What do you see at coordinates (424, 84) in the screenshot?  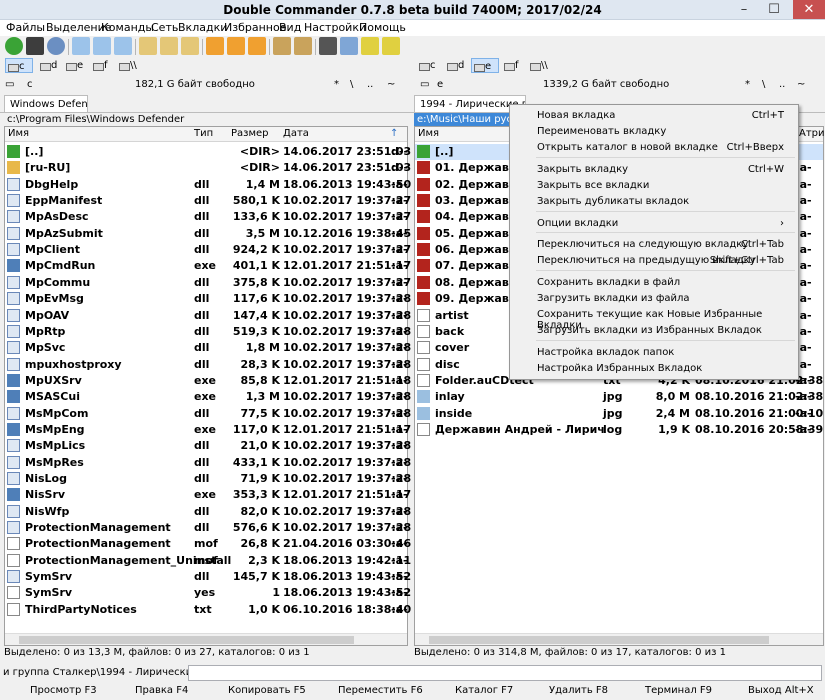 I see `right-drive-icon: ▭` at bounding box center [424, 84].